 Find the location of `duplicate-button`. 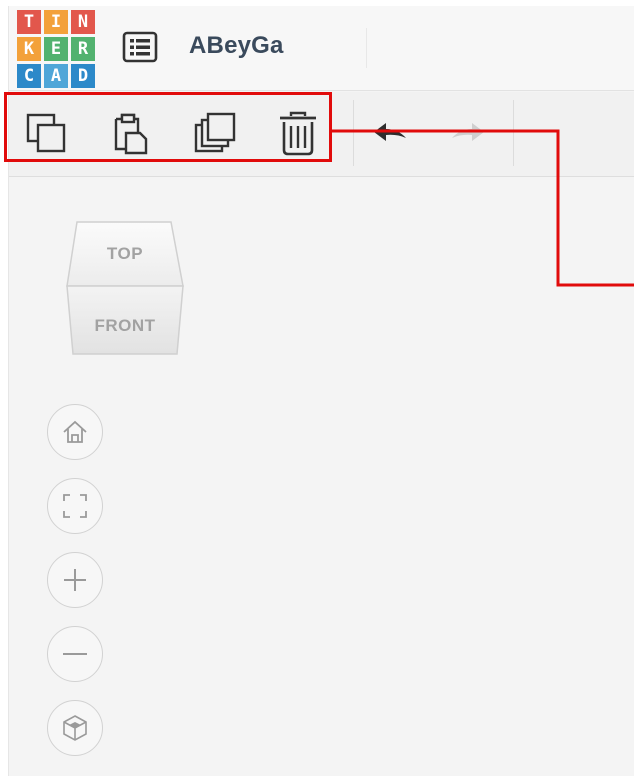

duplicate-button is located at coordinates (216, 133).